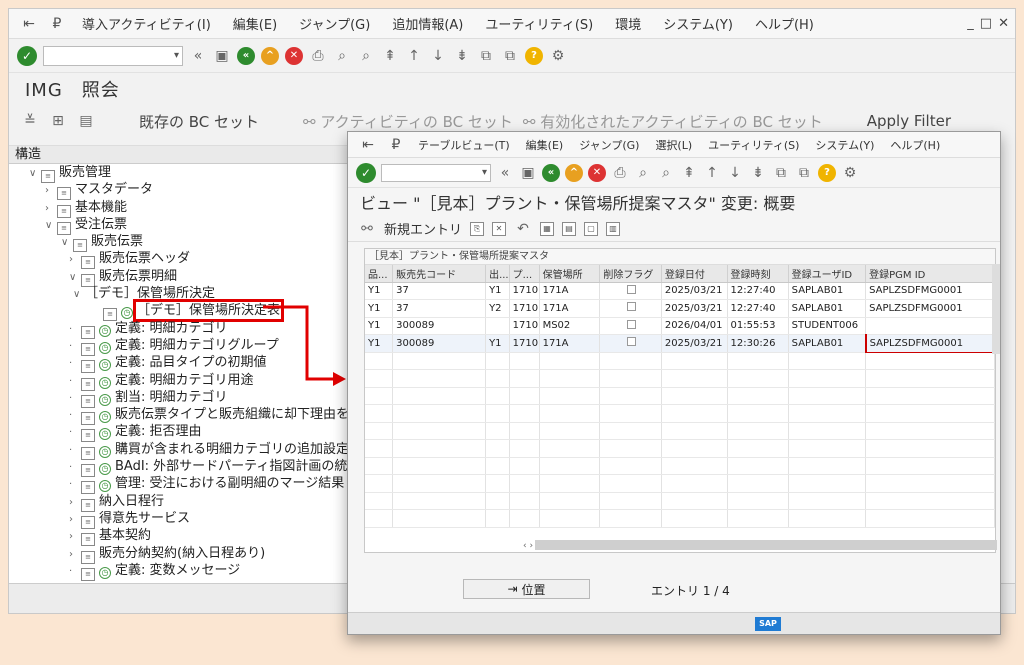 The height and width of the screenshot is (665, 1024). What do you see at coordinates (735, 173) in the screenshot?
I see `next-page-icon: ↓` at bounding box center [735, 173].